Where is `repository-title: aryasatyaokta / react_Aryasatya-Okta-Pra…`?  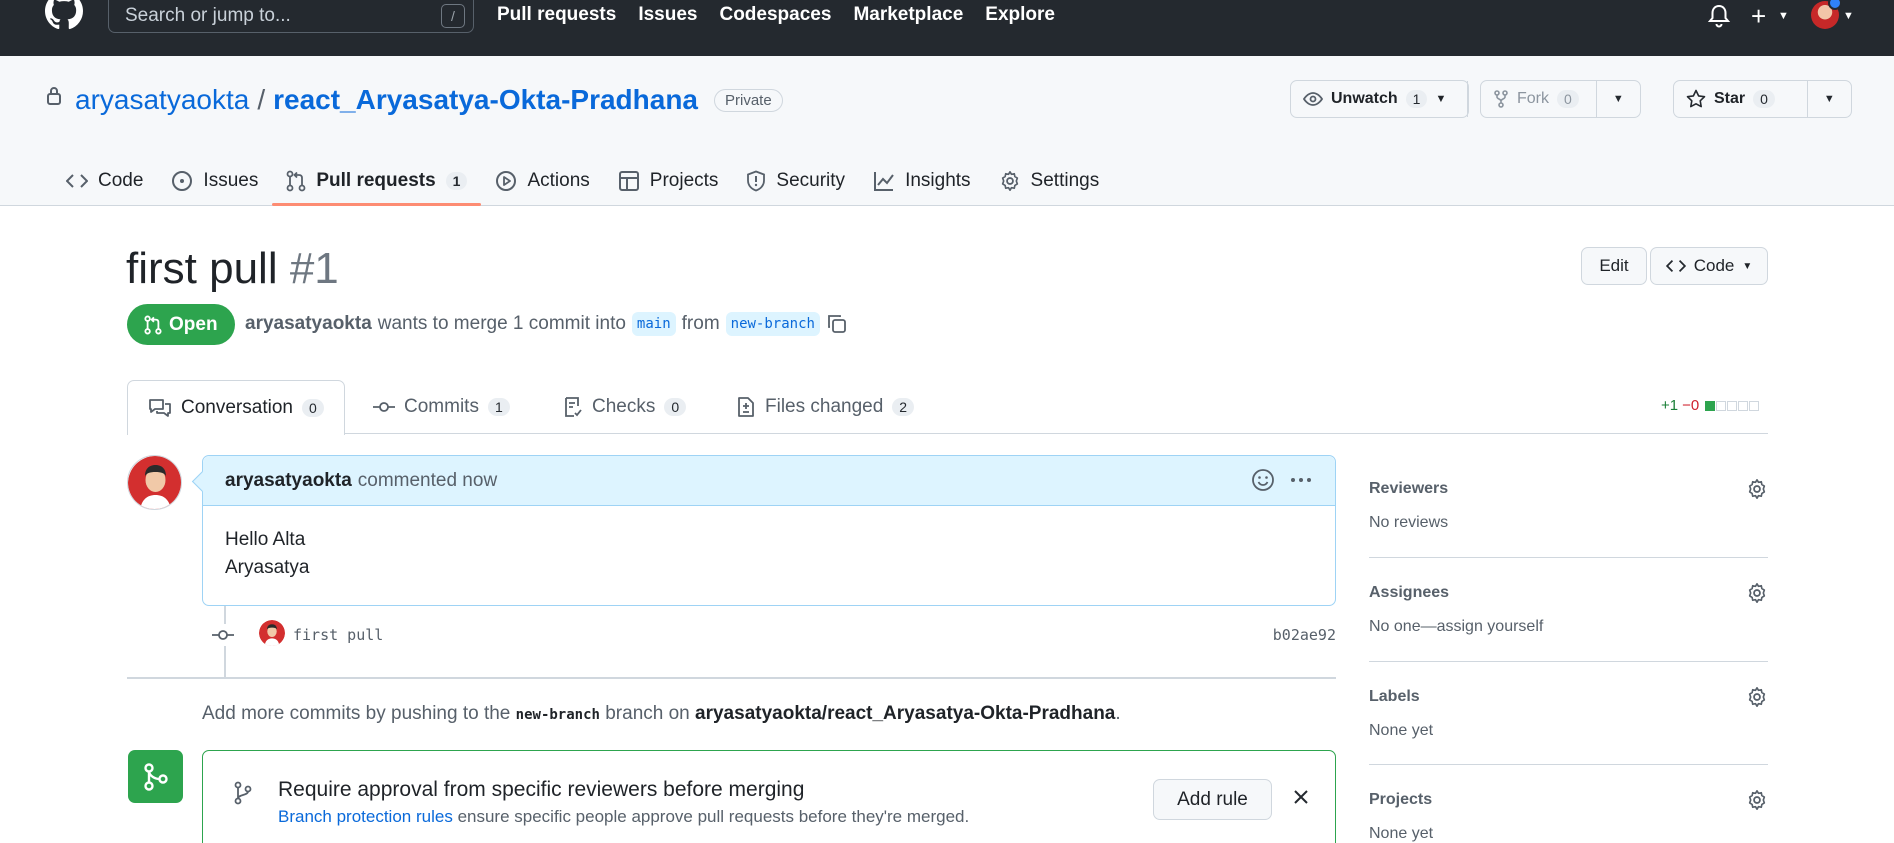
repository-title: aryasatyaokta / react_Aryasatya-Okta-Pra… is located at coordinates (429, 100).